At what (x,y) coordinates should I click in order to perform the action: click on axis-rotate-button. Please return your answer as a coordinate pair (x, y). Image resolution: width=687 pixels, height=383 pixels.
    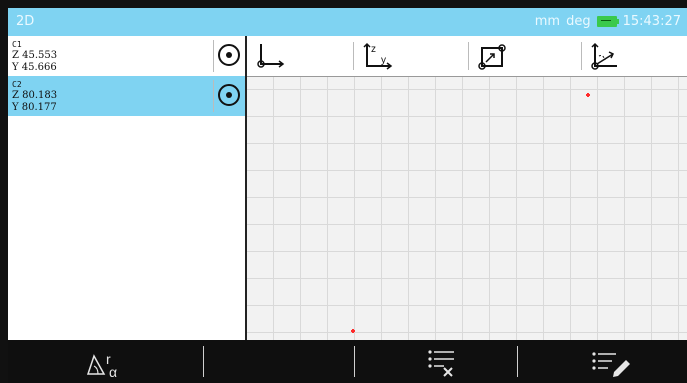
    Looking at the image, I should click on (602, 56).